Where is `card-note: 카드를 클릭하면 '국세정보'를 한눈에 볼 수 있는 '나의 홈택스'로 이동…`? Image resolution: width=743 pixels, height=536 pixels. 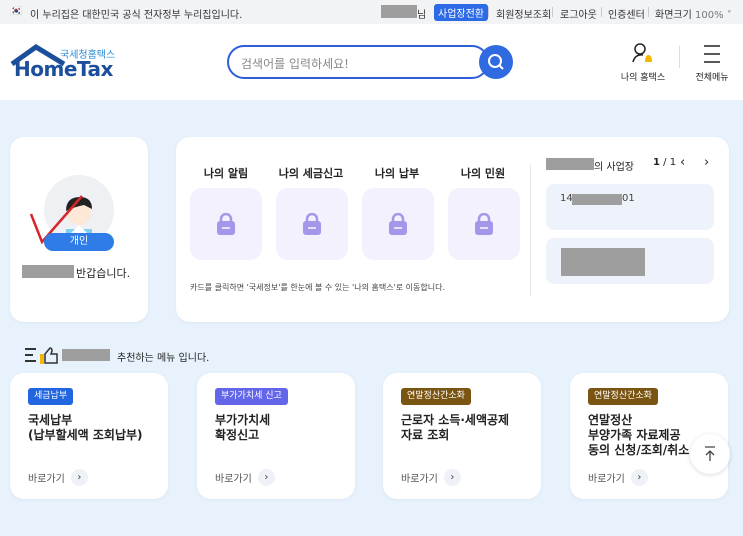
card-note: 카드를 클릭하면 '국세정보'를 한눈에 볼 수 있는 '나의 홈택스'로 이동… is located at coordinates (318, 287).